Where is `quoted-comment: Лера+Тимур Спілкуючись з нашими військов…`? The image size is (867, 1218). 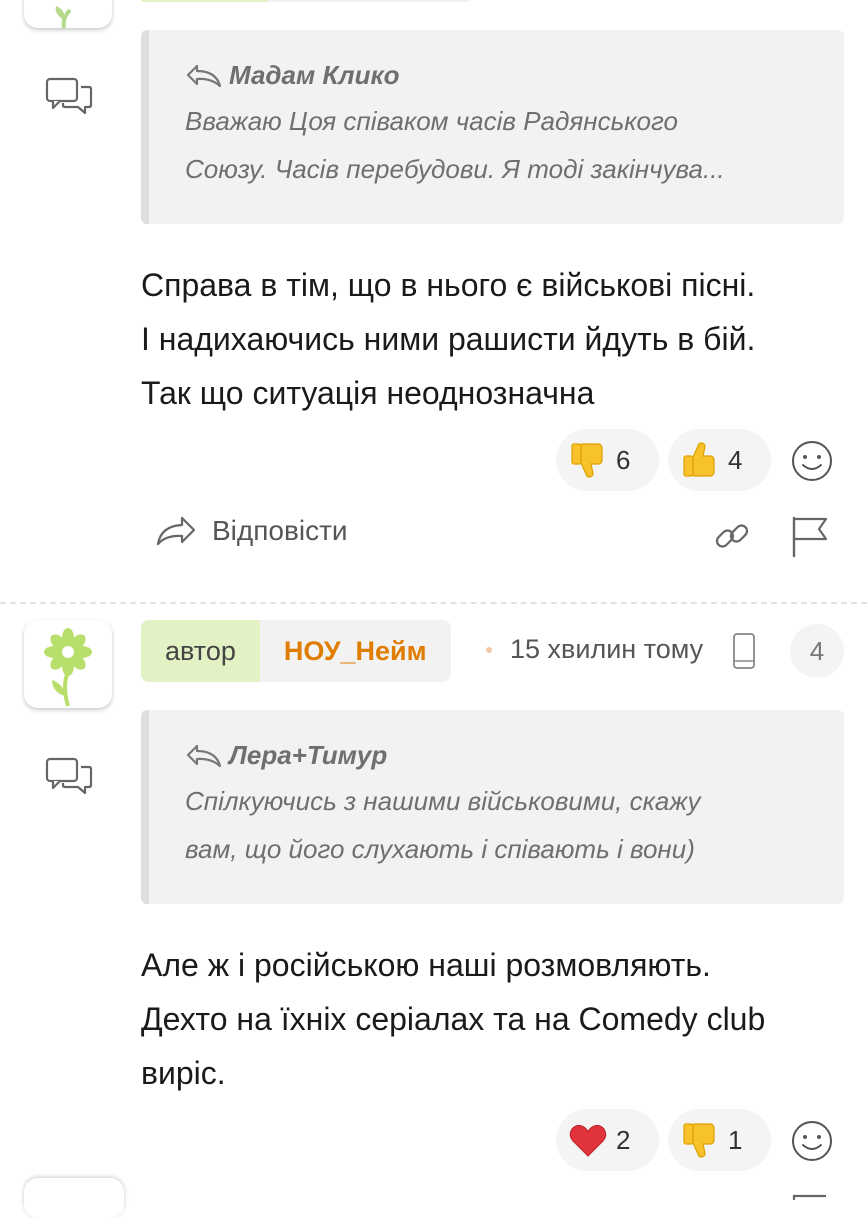 quoted-comment: Лера+Тимур Спілкуючись з нашими військов… is located at coordinates (492, 807).